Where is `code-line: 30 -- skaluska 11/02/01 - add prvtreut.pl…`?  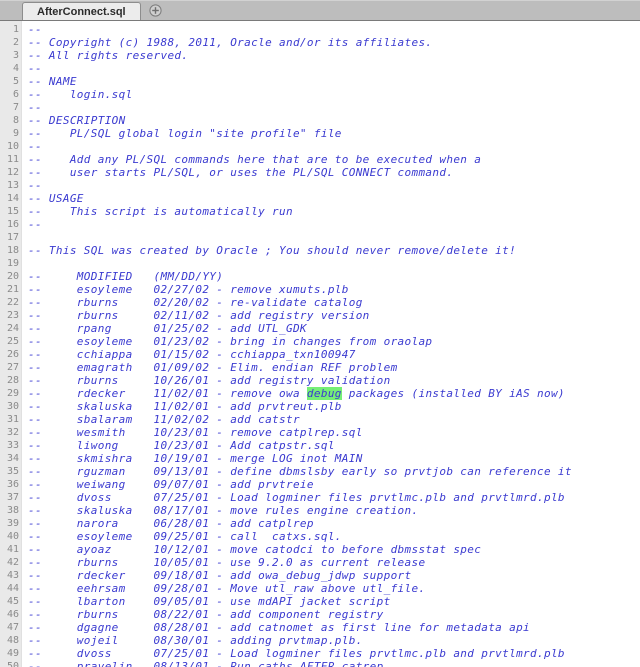
code-line: 30 -- skaluska 11/02/01 - add prvtreut.pl… is located at coordinates (320, 406).